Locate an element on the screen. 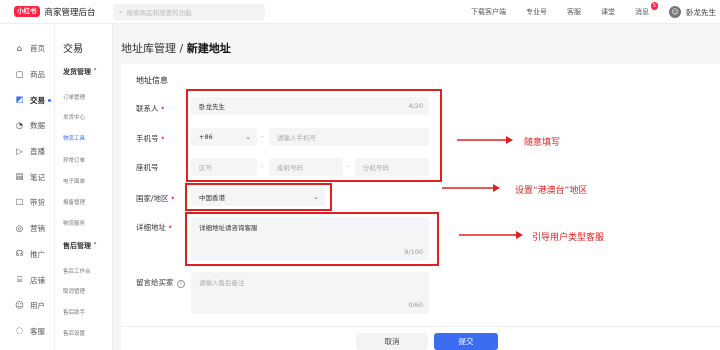  help-icon: ? is located at coordinates (180, 284).